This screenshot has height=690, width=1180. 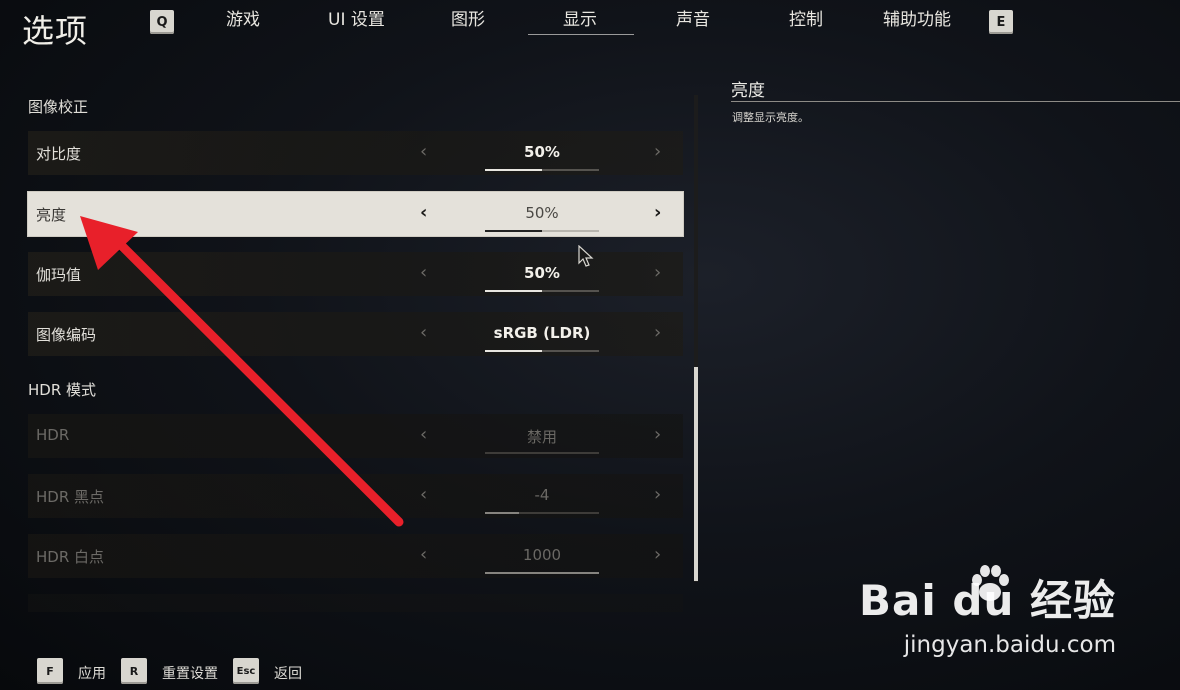 I want to click on setting-value: 1000, so click(x=542, y=555).